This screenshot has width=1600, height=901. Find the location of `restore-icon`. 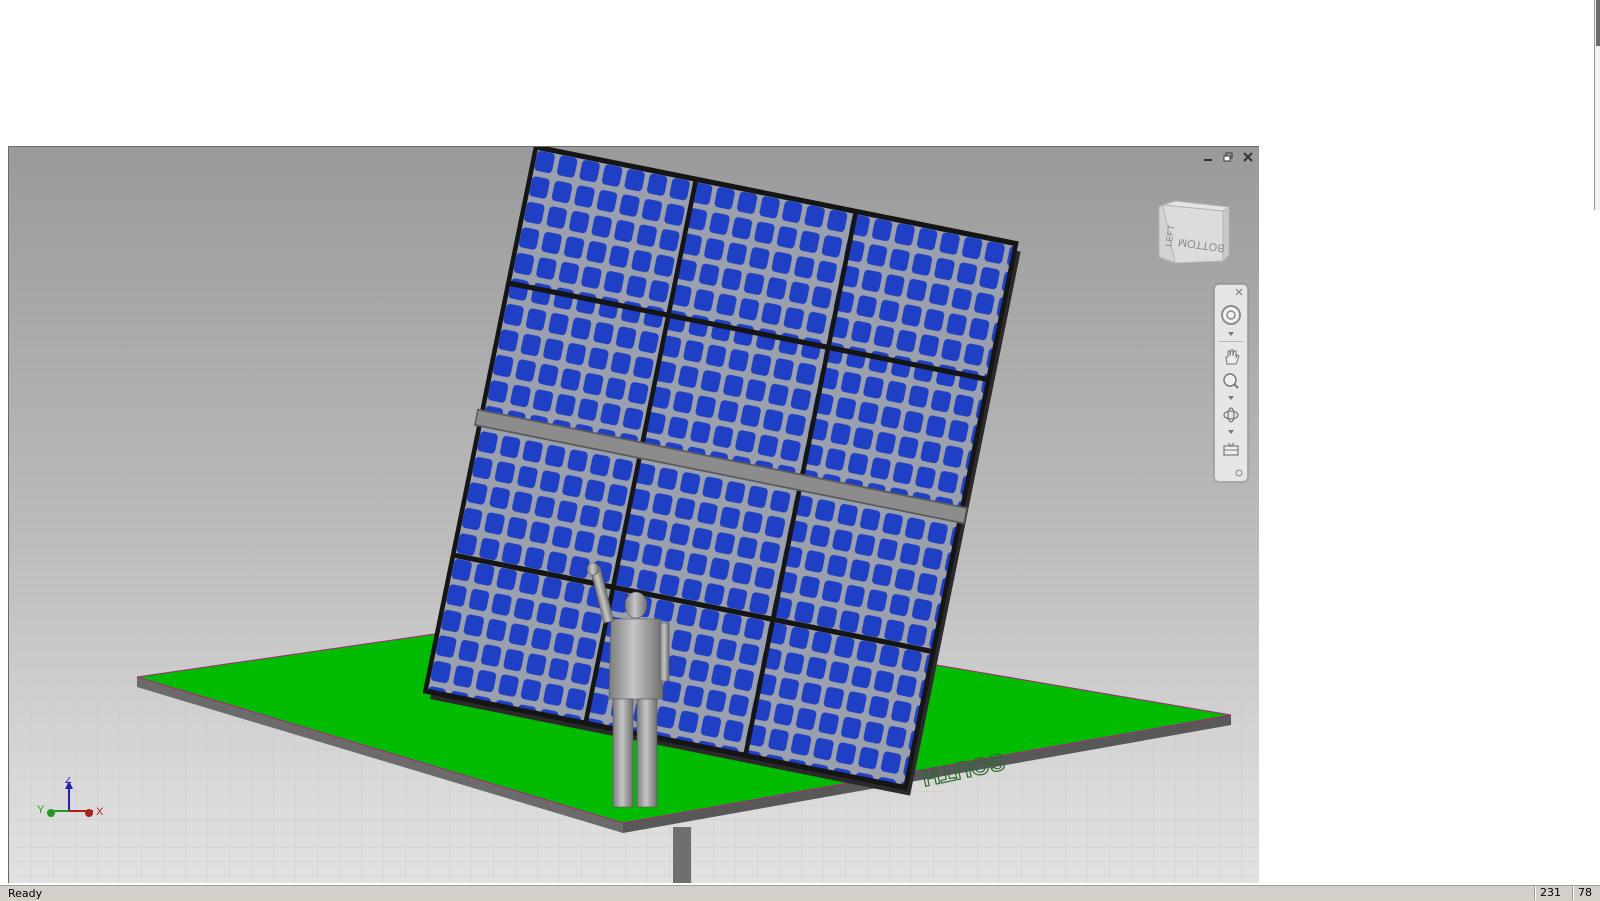

restore-icon is located at coordinates (1228, 157).